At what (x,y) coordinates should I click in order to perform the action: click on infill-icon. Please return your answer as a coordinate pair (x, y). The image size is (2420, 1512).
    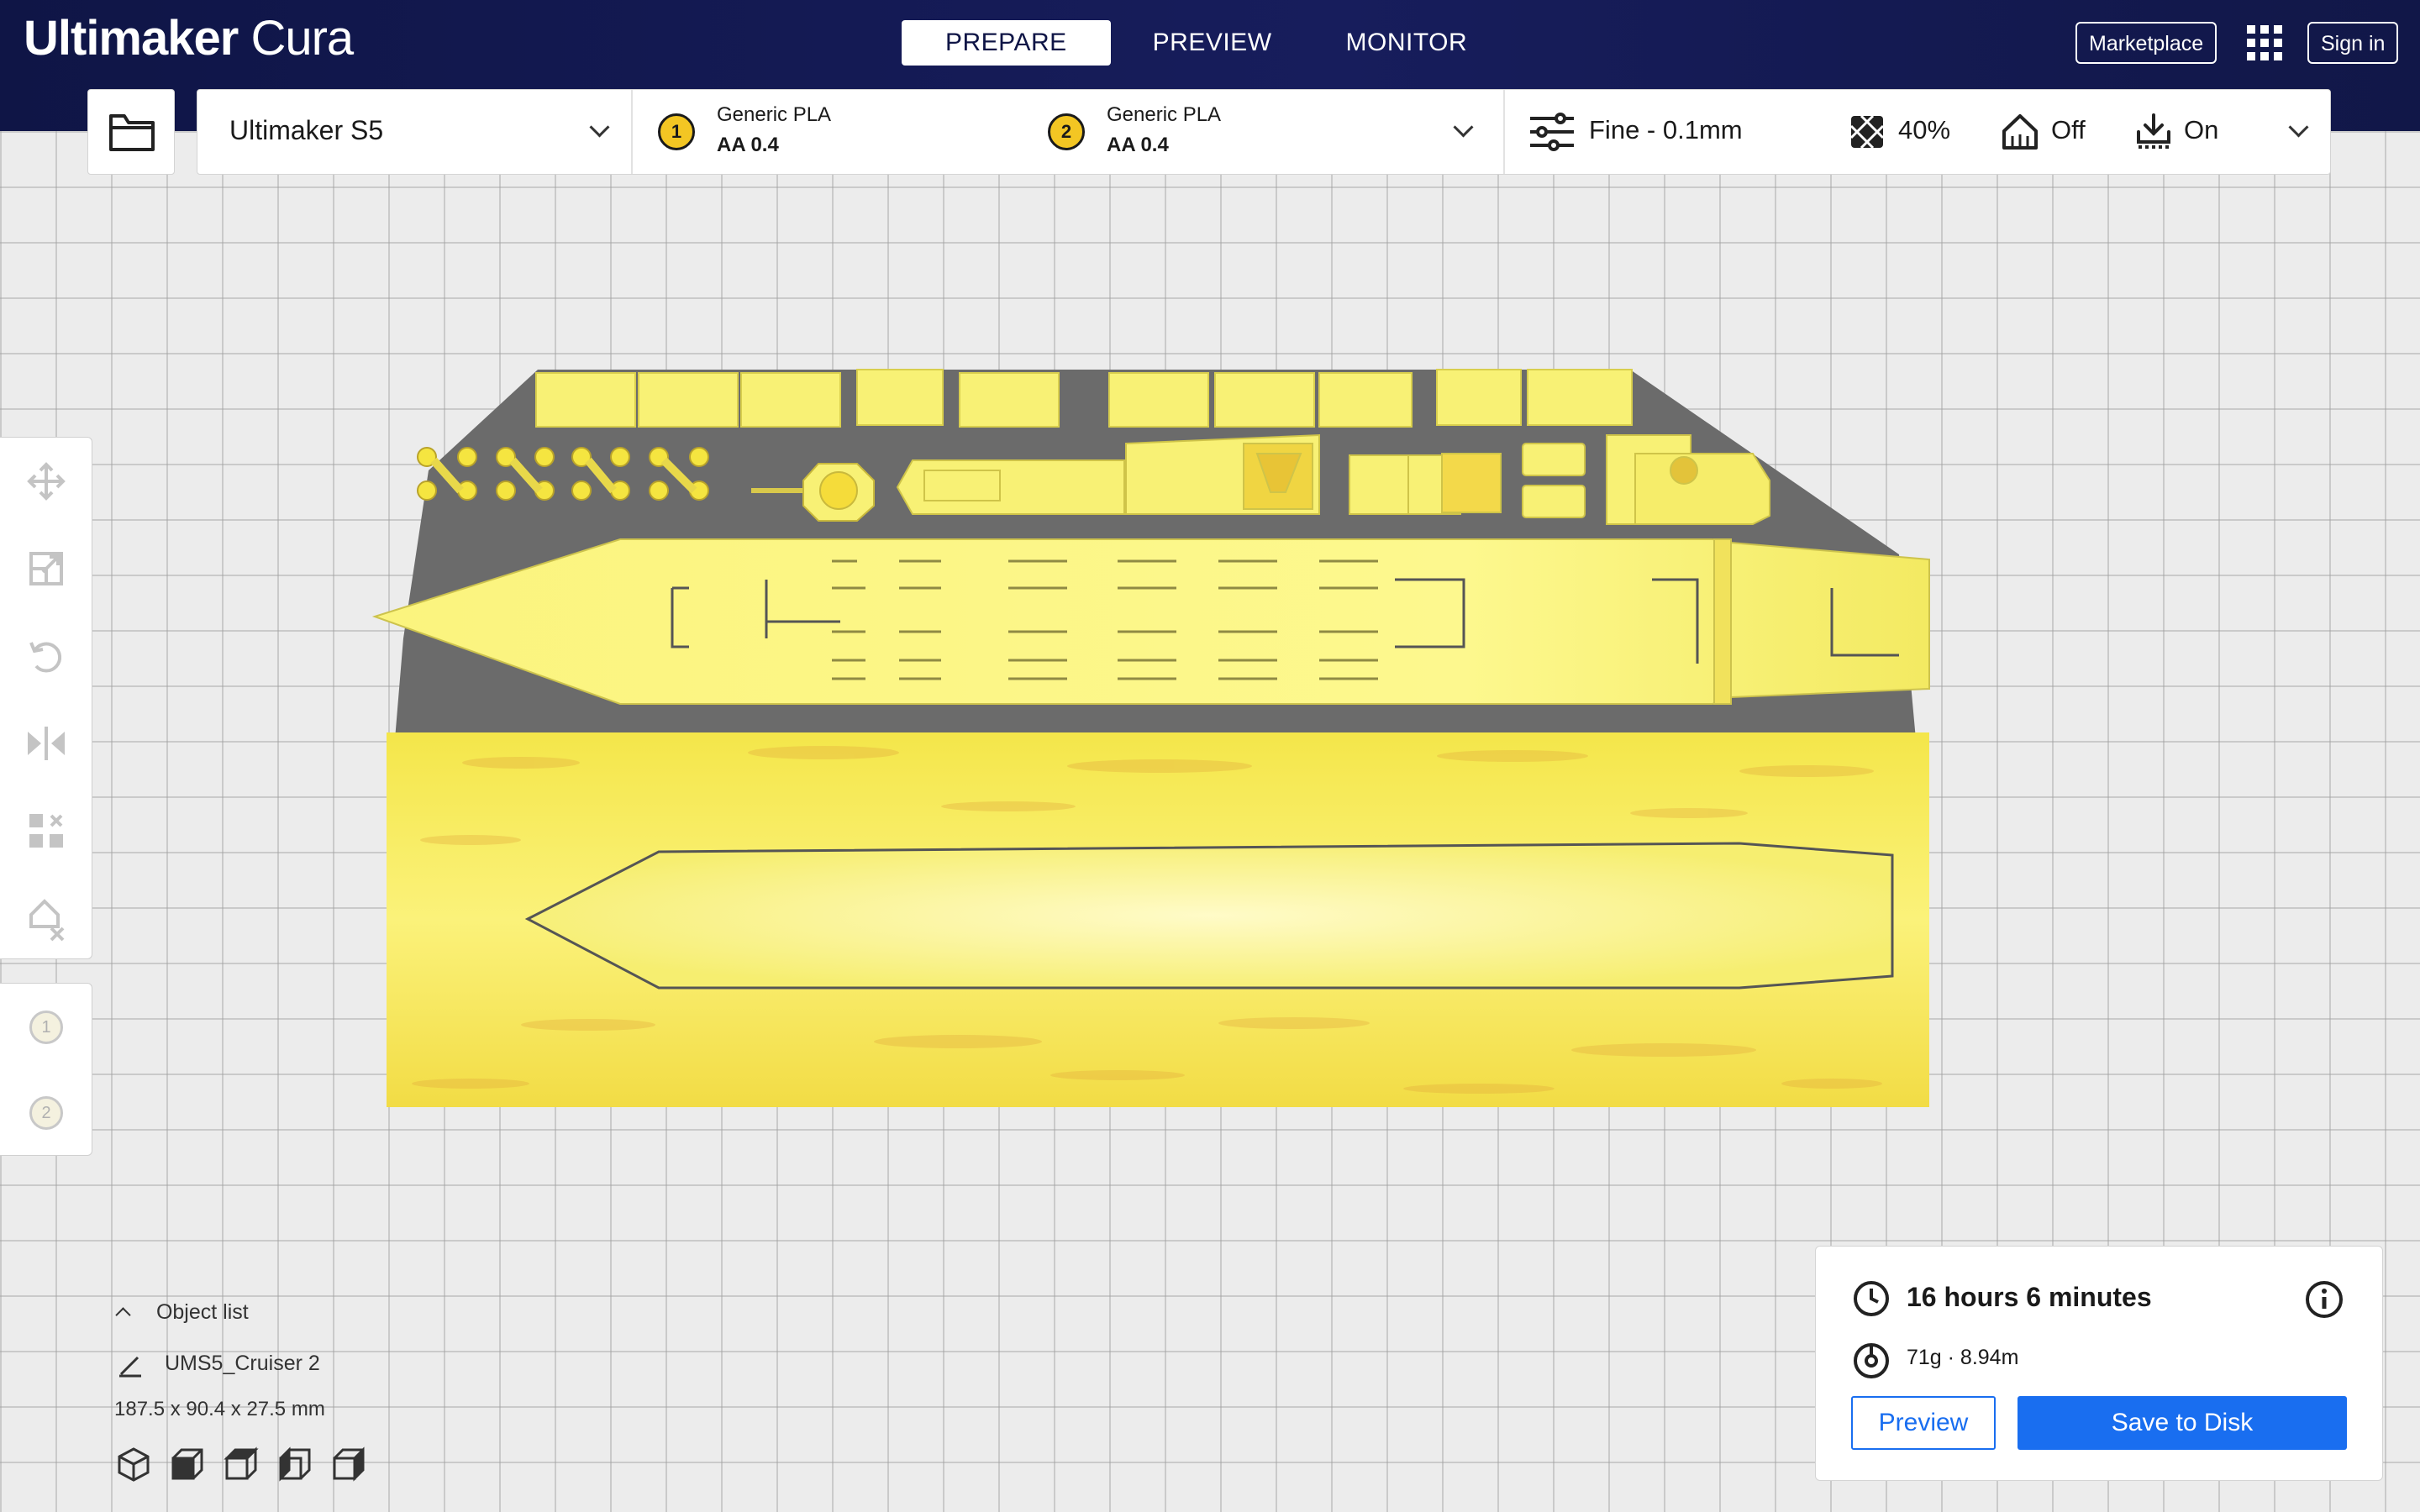
    Looking at the image, I should click on (1867, 132).